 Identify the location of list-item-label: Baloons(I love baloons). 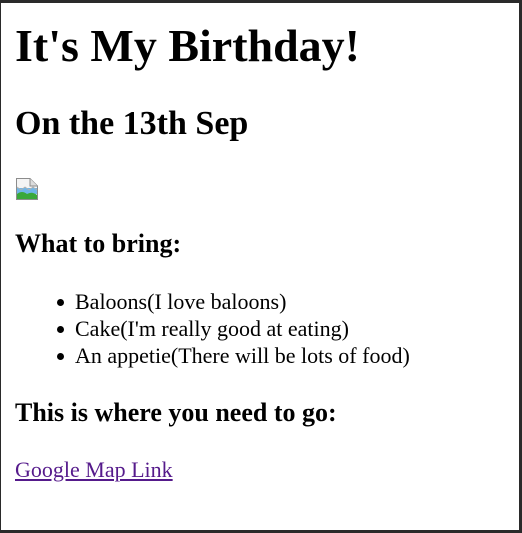
(181, 301).